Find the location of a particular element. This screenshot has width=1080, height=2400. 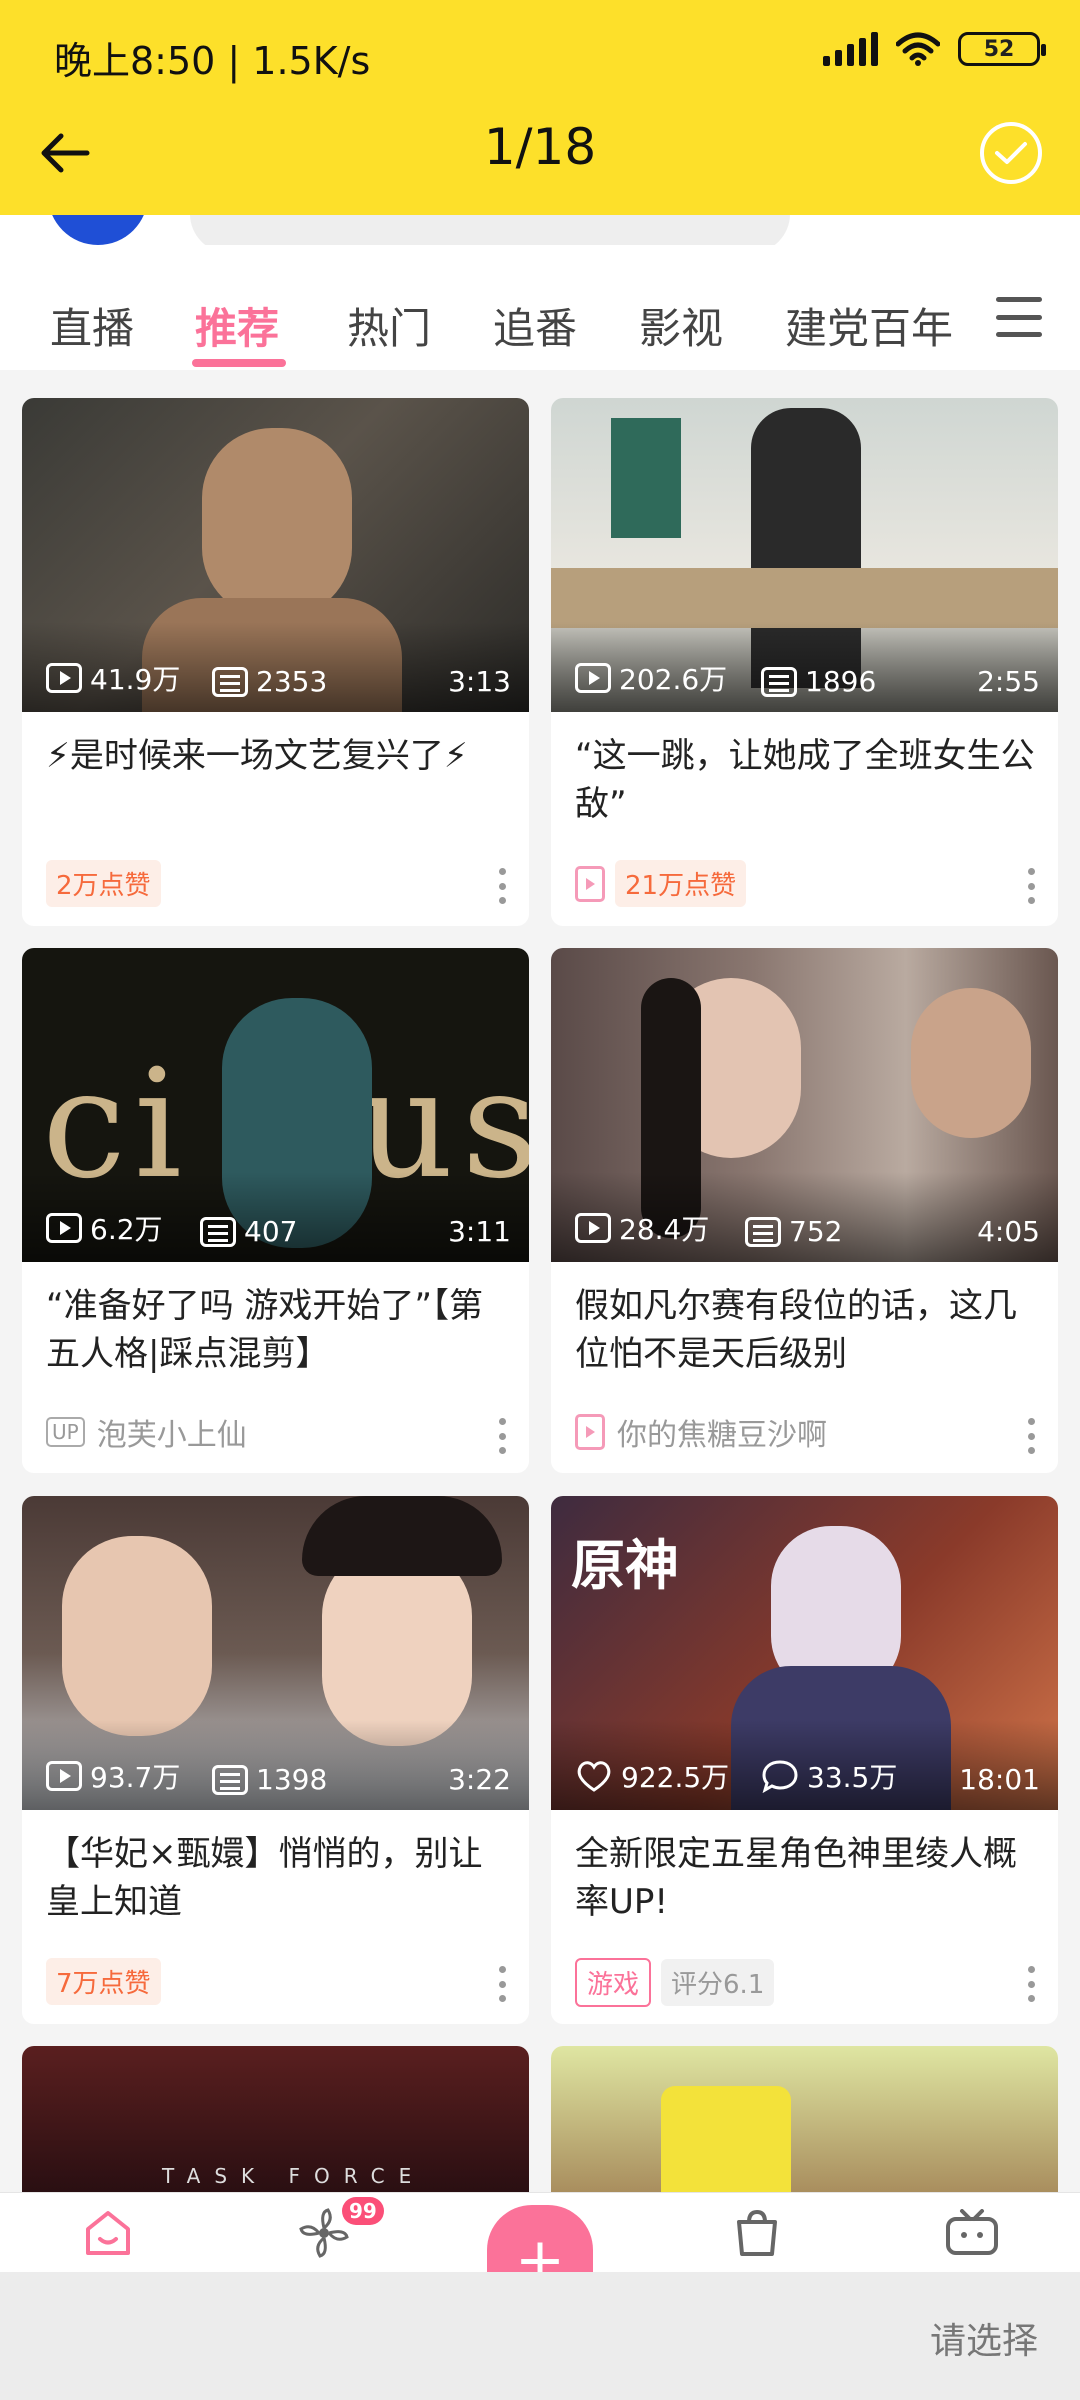

video-thumbnail: ci us 6.2万 407 3:11 is located at coordinates (275, 1105).